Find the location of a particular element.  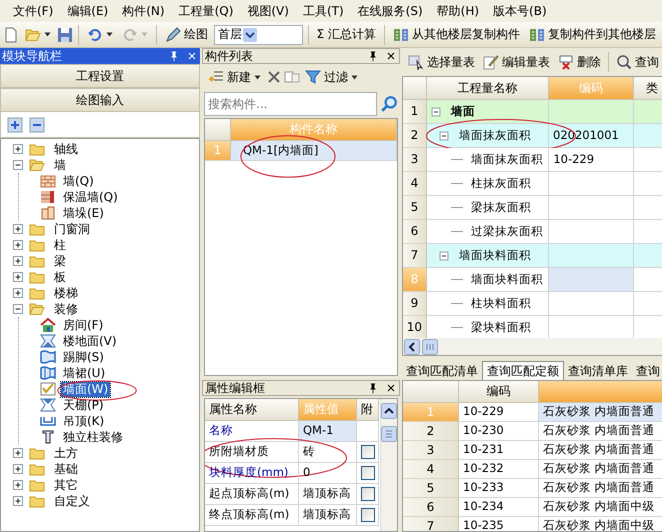

tree-item: 吊顶(K) is located at coordinates (83, 421).